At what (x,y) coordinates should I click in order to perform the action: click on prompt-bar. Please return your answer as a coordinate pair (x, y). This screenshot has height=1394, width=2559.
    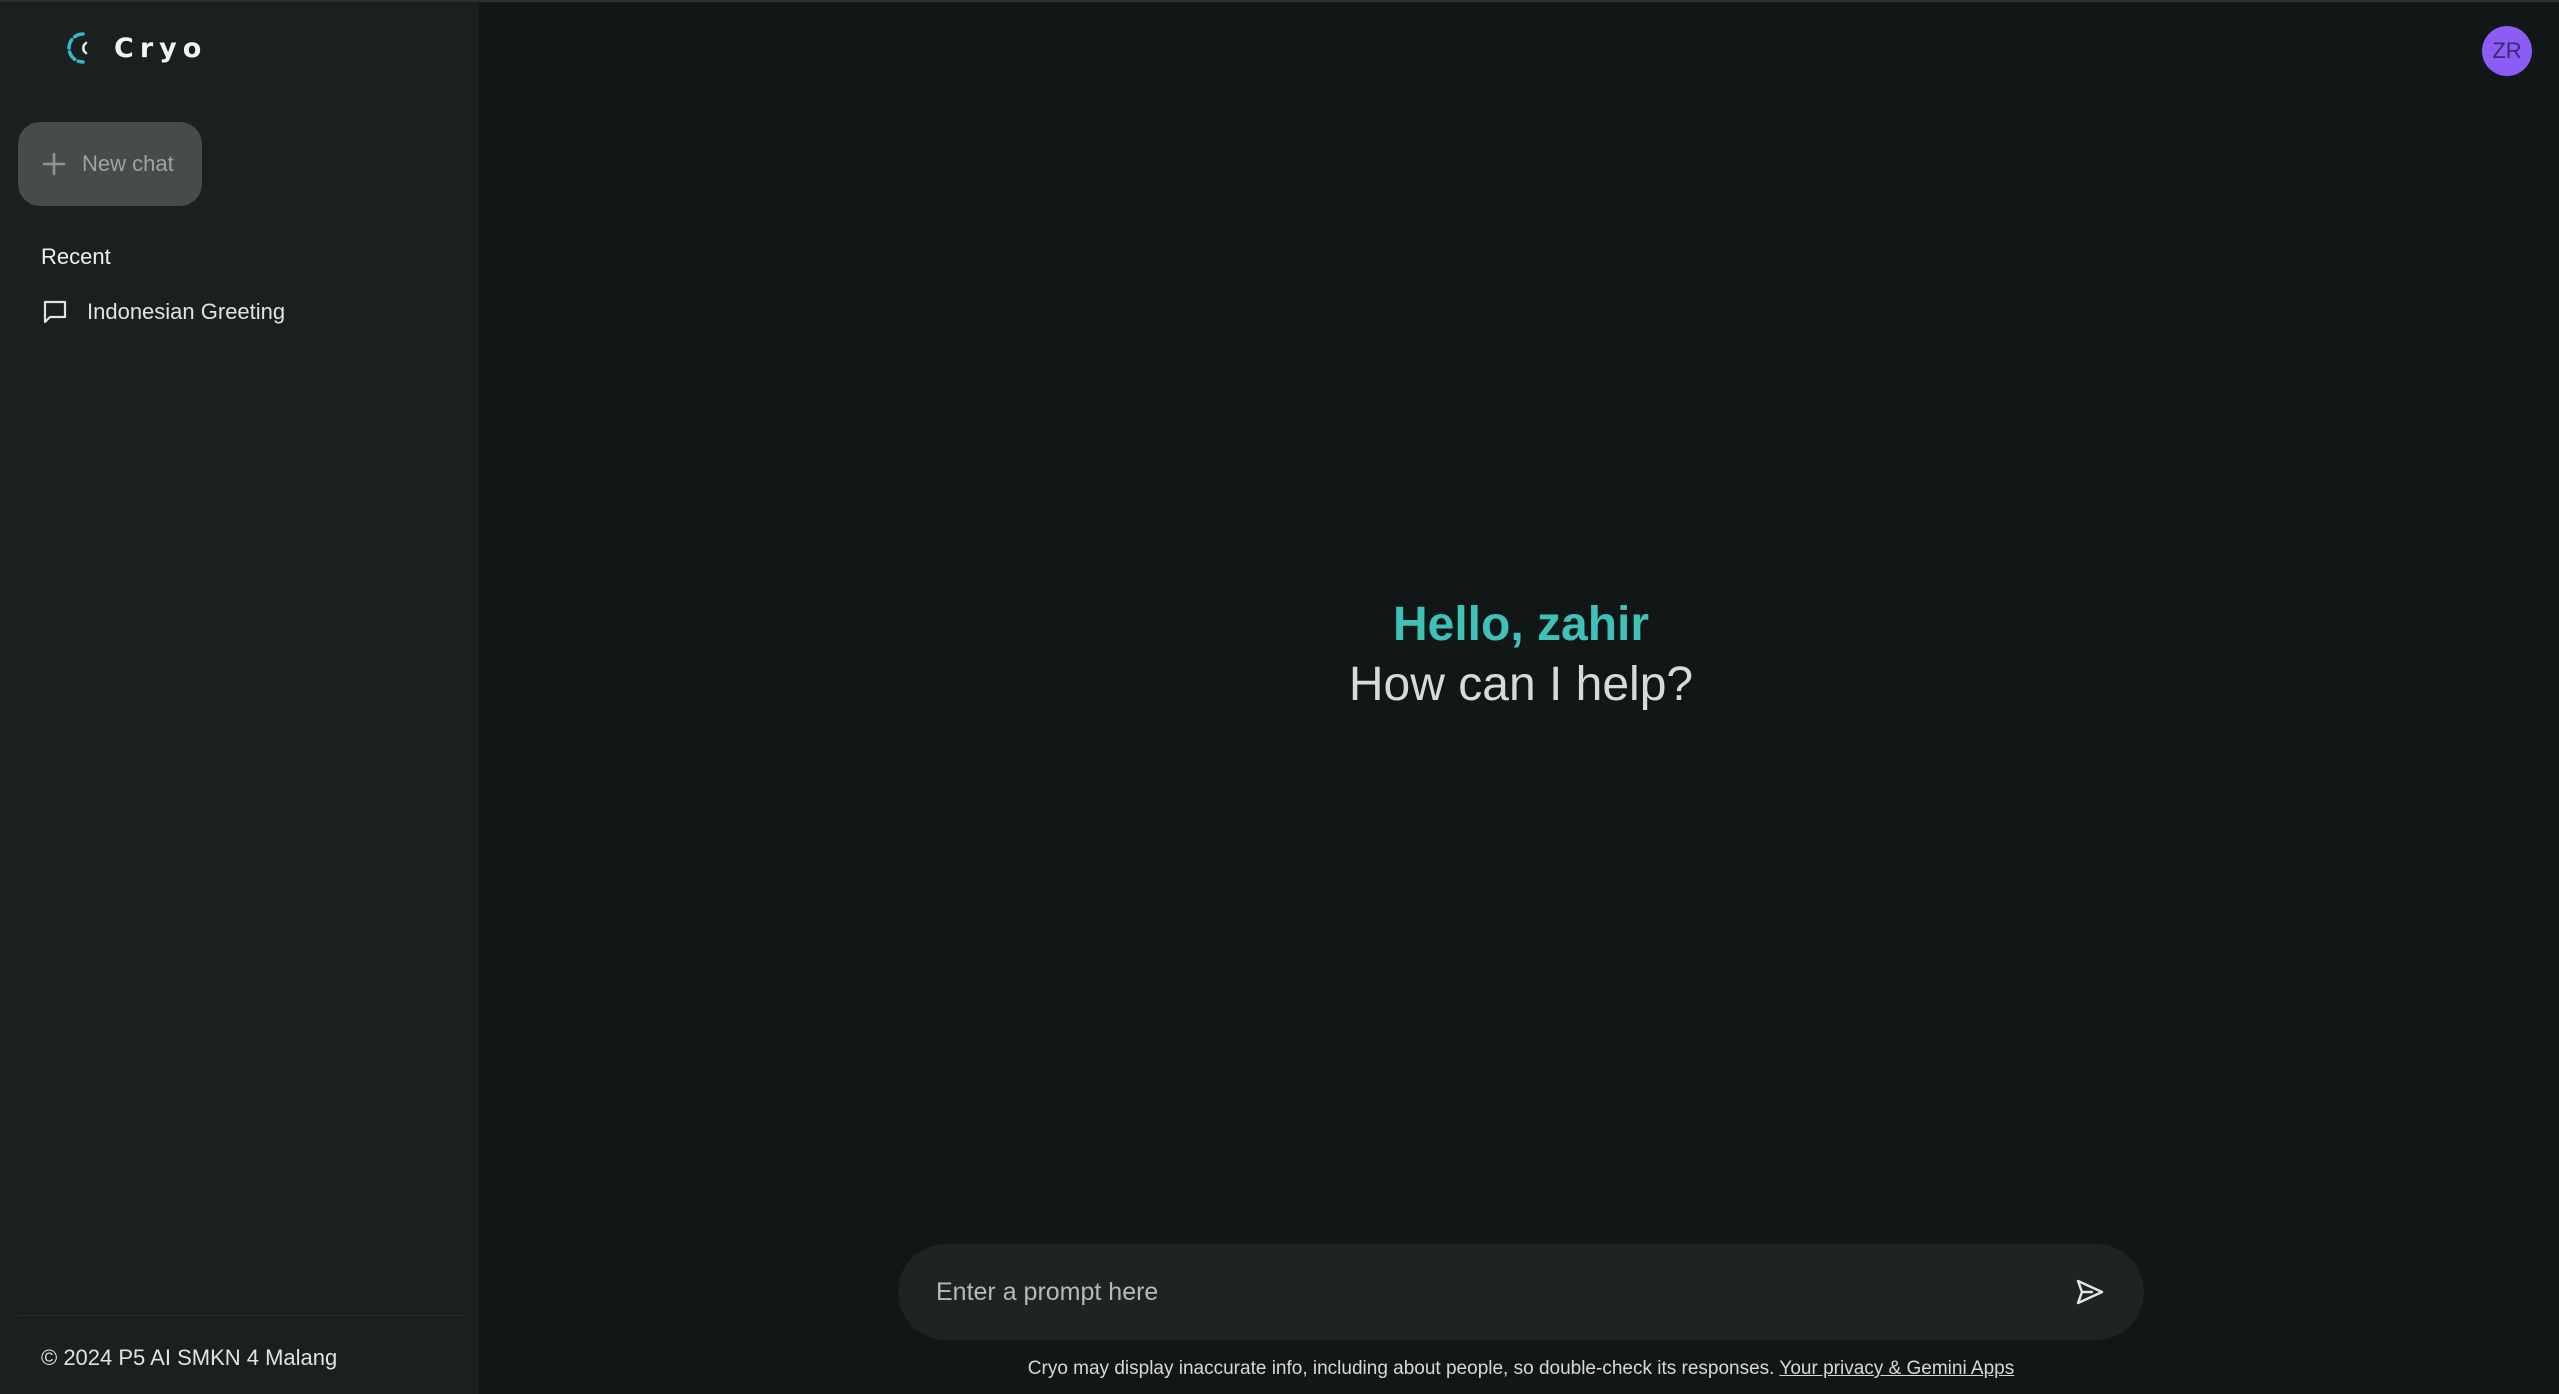
    Looking at the image, I should click on (1521, 1292).